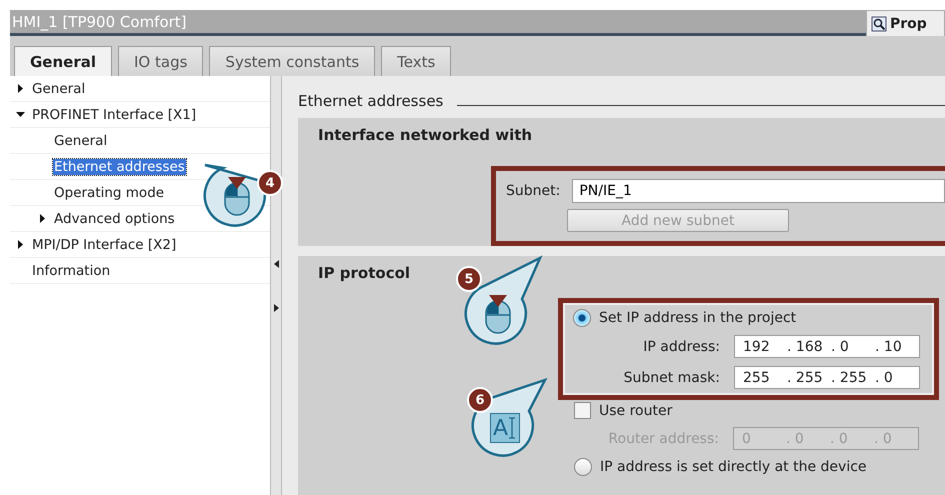  I want to click on field-label: Subnet:, so click(533, 191).